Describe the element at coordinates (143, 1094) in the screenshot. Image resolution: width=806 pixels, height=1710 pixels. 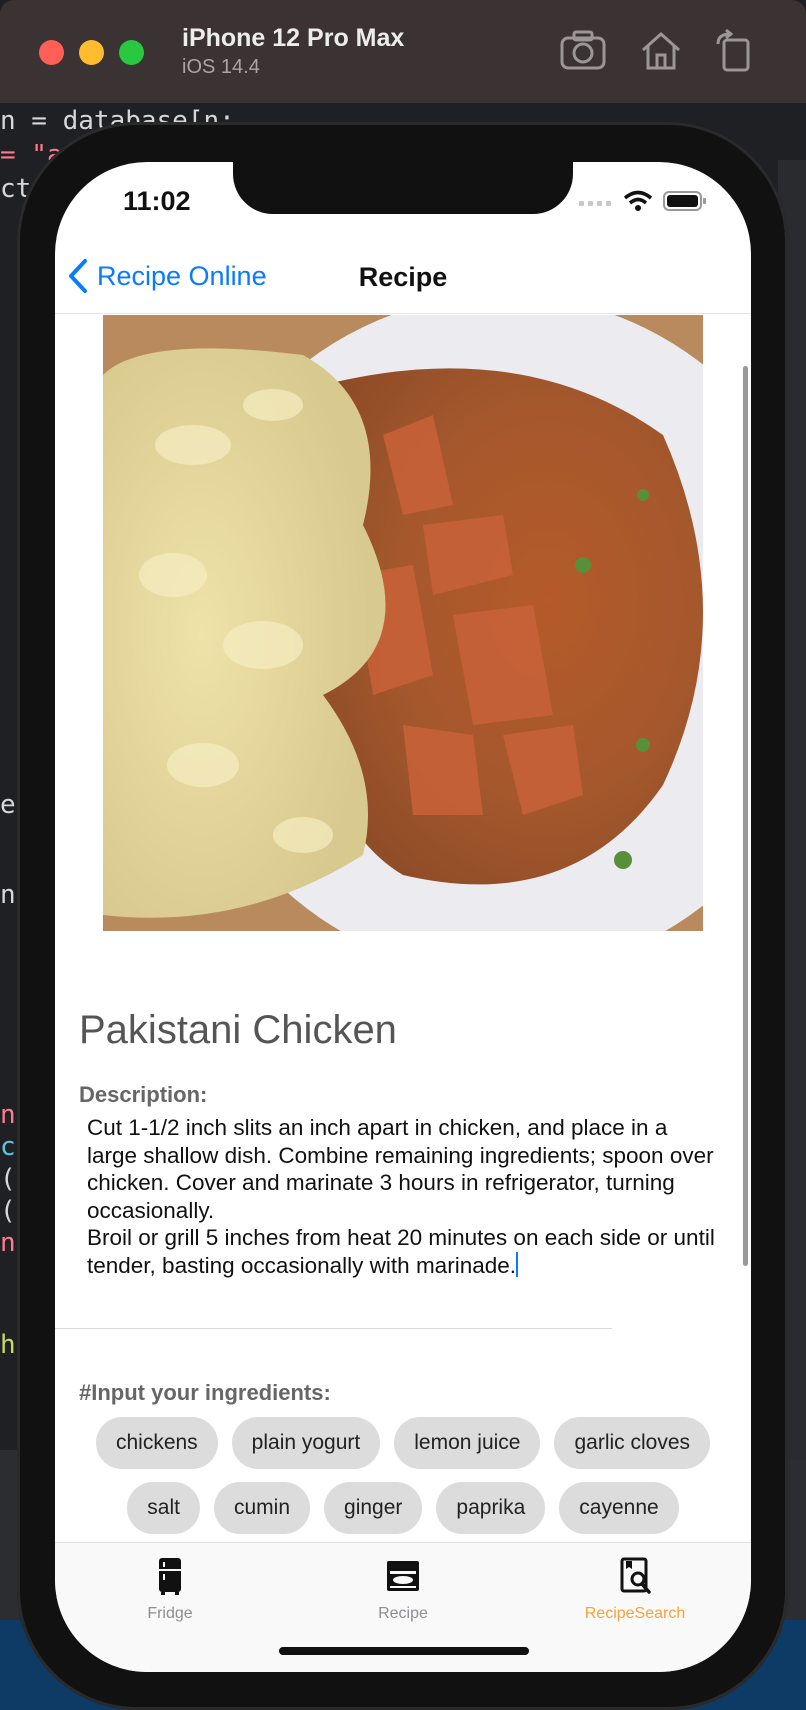
I see `description-label: Description:` at that location.